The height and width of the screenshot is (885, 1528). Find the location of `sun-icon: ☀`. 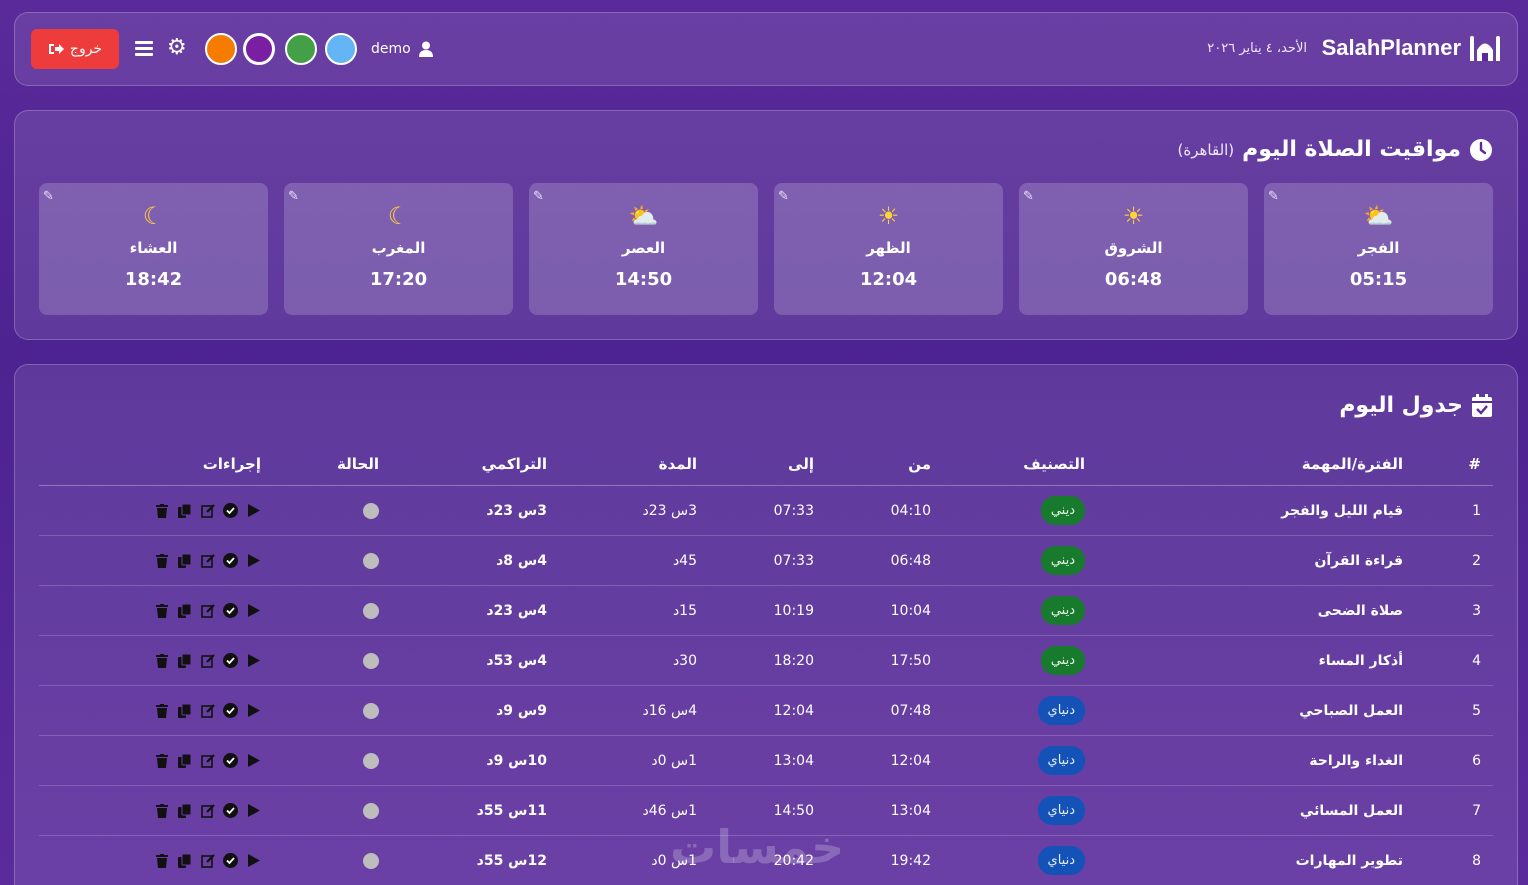

sun-icon: ☀ is located at coordinates (1133, 216).